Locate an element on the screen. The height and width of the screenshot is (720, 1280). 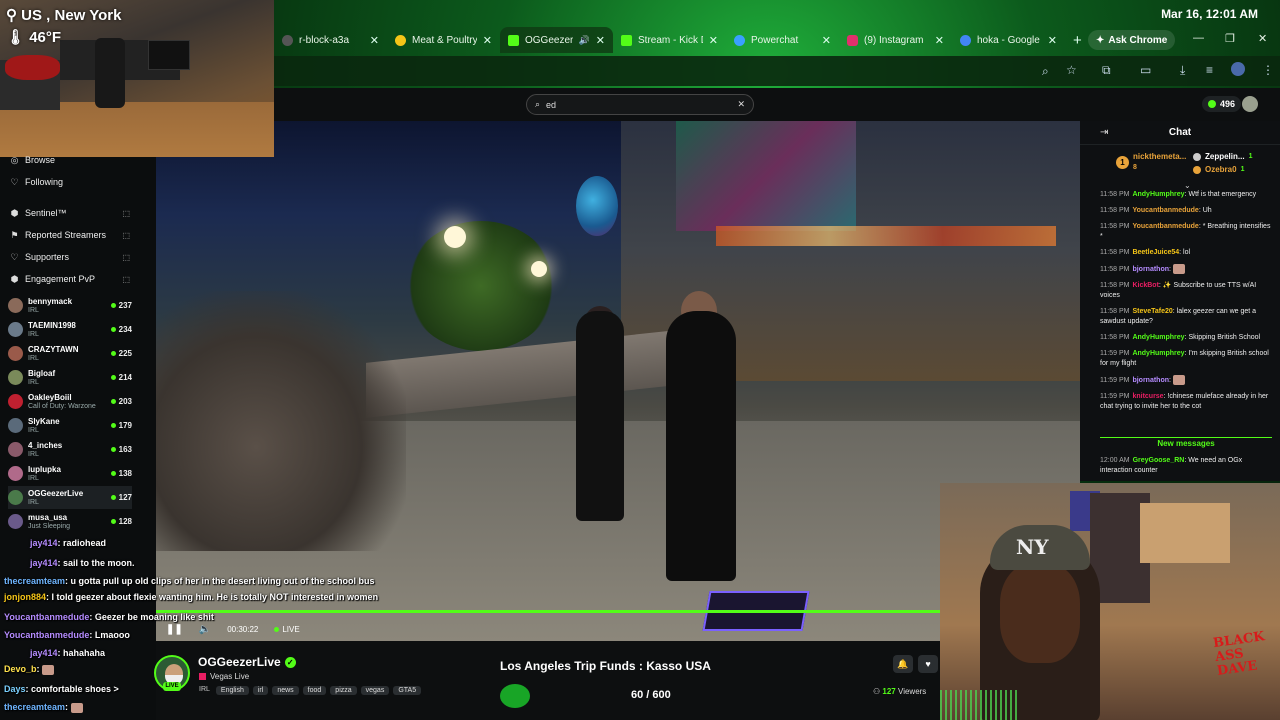
profile-avatar-icon is located at coordinates (1238, 69).